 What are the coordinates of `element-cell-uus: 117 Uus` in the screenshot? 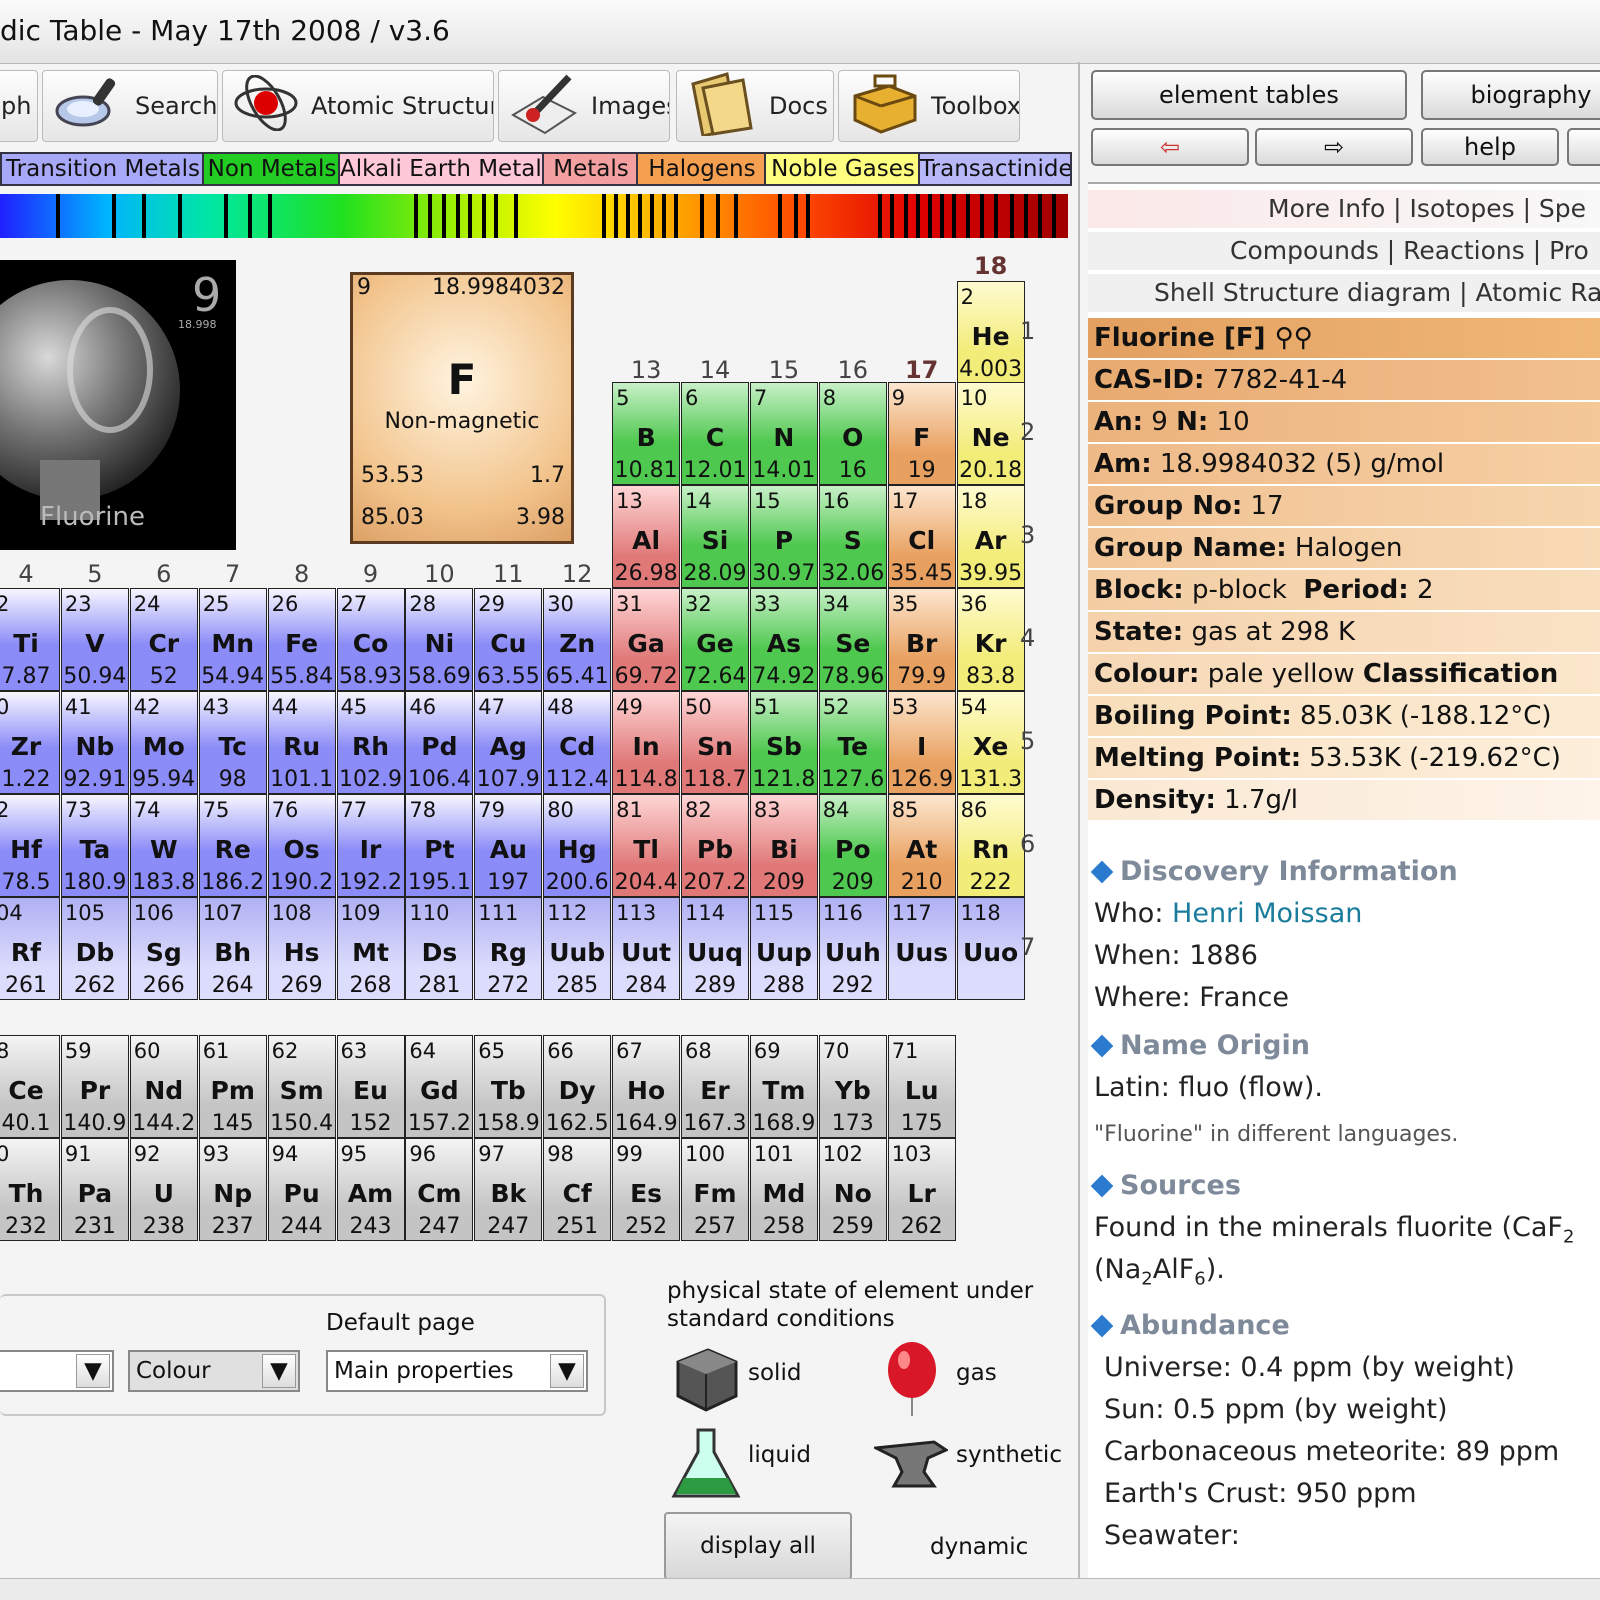 It's located at (921, 948).